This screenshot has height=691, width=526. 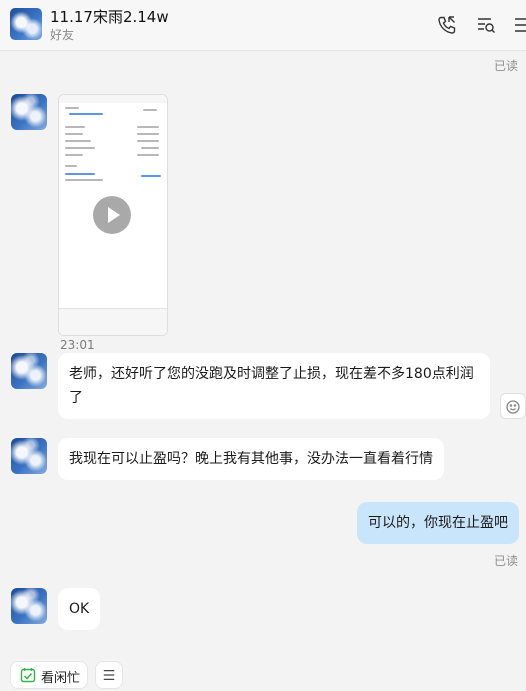 What do you see at coordinates (28, 675) in the screenshot?
I see `calendar-check-icon` at bounding box center [28, 675].